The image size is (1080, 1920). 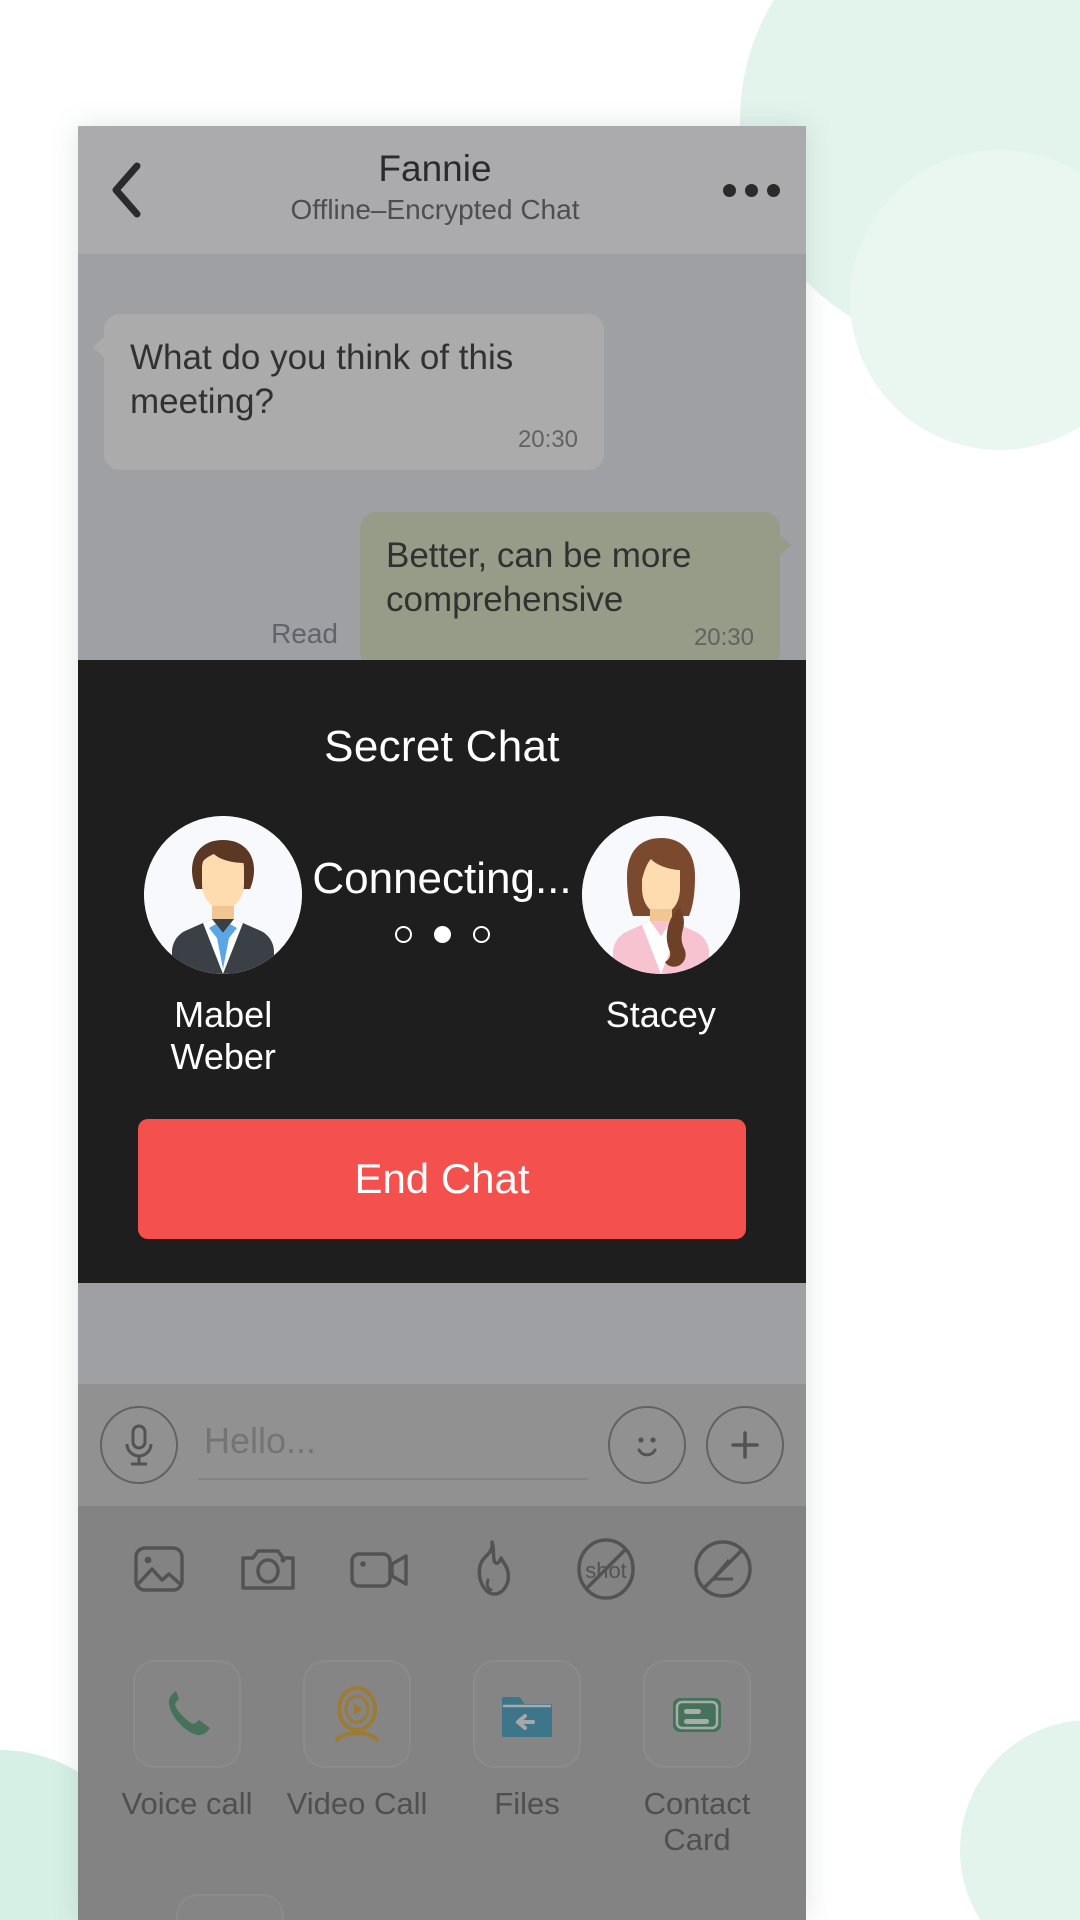 I want to click on participant-left: Mabel Weber, so click(x=223, y=947).